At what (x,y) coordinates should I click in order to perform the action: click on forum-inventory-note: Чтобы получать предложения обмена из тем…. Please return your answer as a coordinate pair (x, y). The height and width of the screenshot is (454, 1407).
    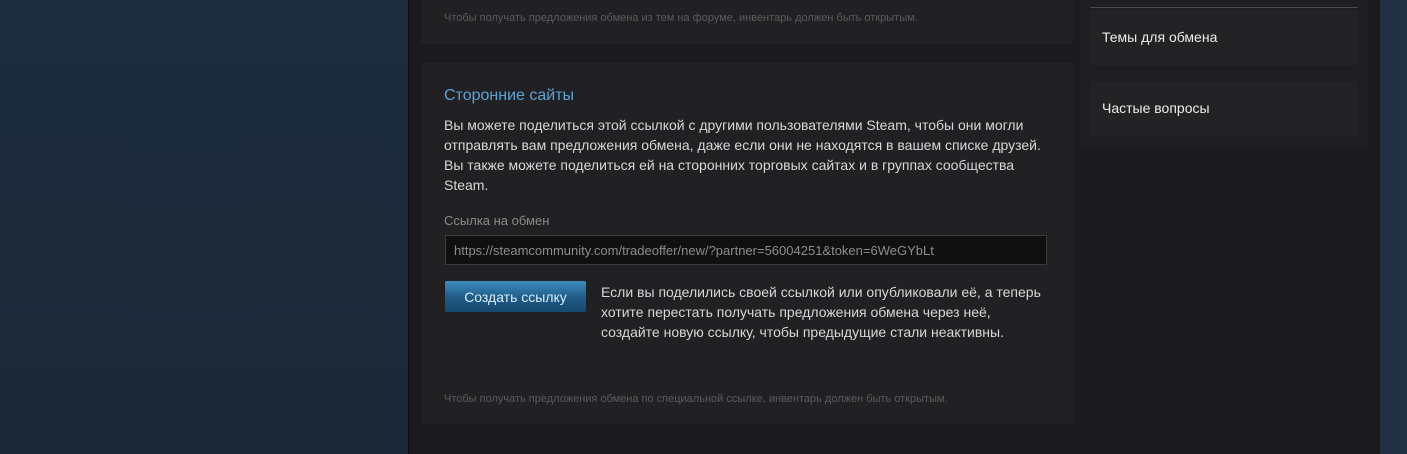
    Looking at the image, I should click on (681, 18).